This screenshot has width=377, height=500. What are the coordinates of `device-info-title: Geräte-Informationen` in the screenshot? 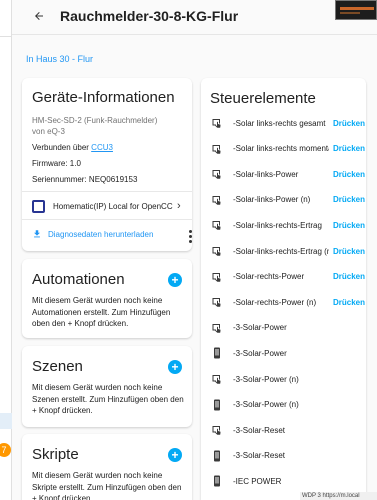 It's located at (103, 97).